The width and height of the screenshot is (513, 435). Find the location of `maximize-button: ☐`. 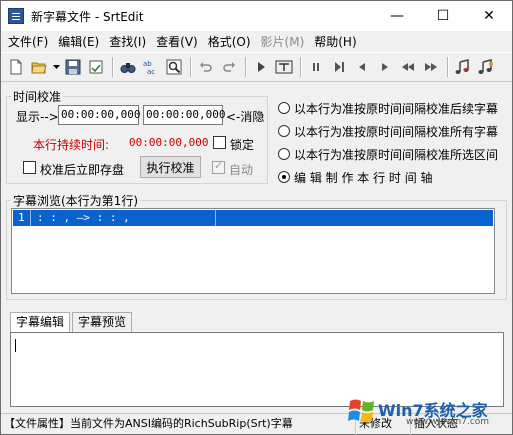

maximize-button: ☐ is located at coordinates (443, 16).